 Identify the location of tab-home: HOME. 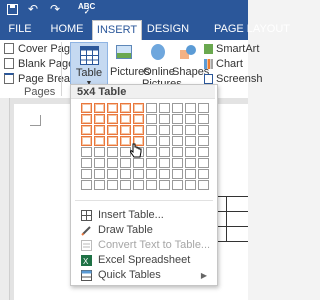
(67, 30).